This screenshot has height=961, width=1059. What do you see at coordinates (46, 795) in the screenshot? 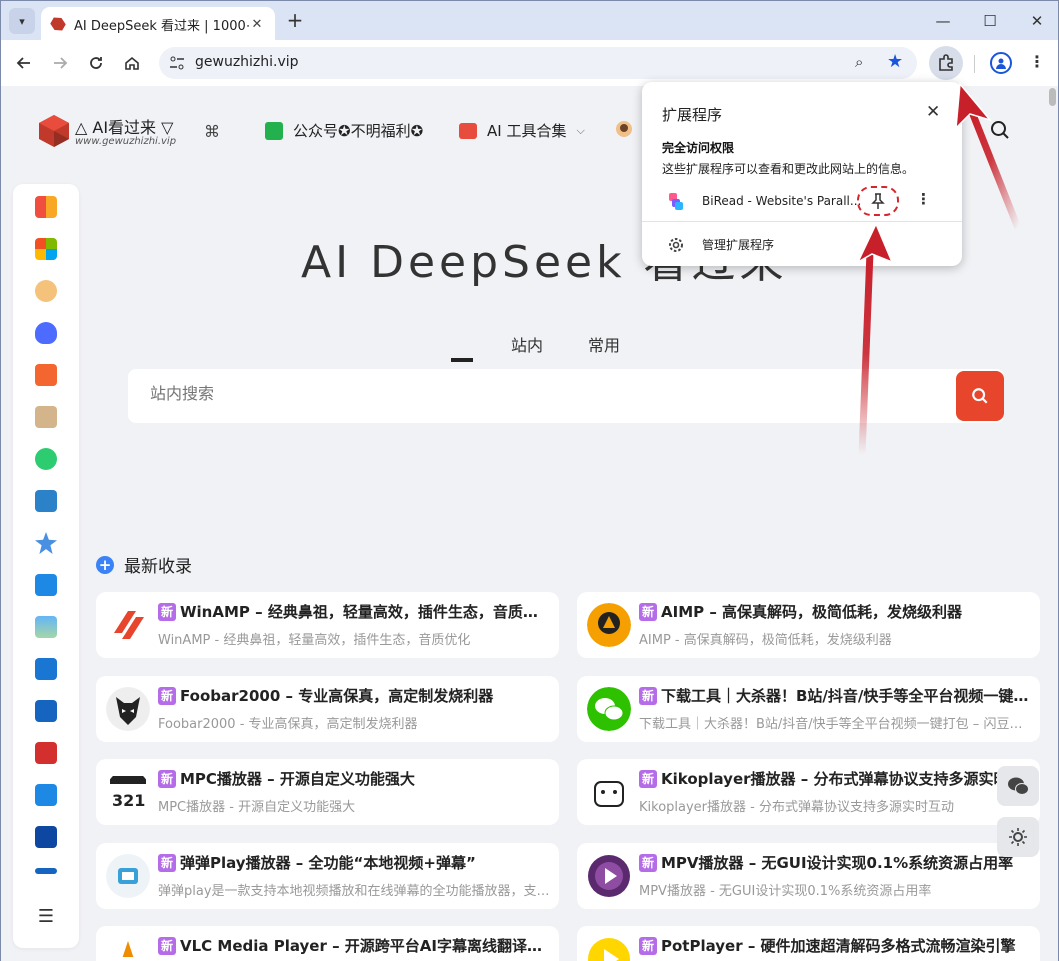
I see `sidebar-item-code-icon` at bounding box center [46, 795].